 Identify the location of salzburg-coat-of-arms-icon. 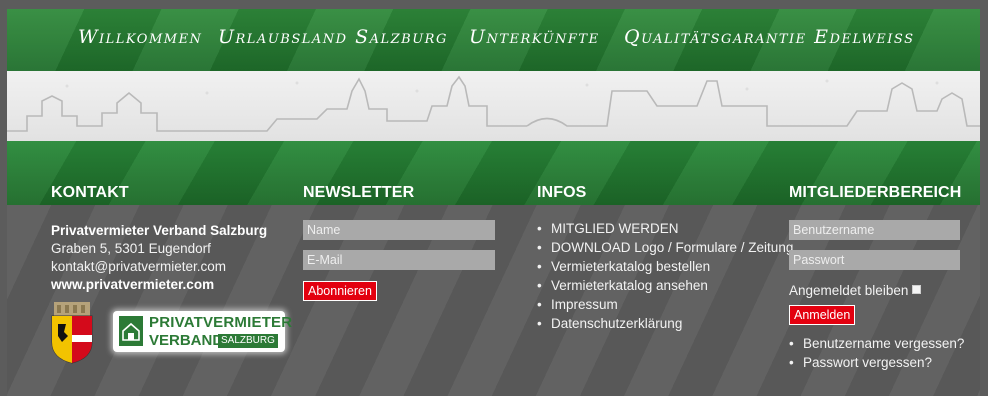
(72, 333).